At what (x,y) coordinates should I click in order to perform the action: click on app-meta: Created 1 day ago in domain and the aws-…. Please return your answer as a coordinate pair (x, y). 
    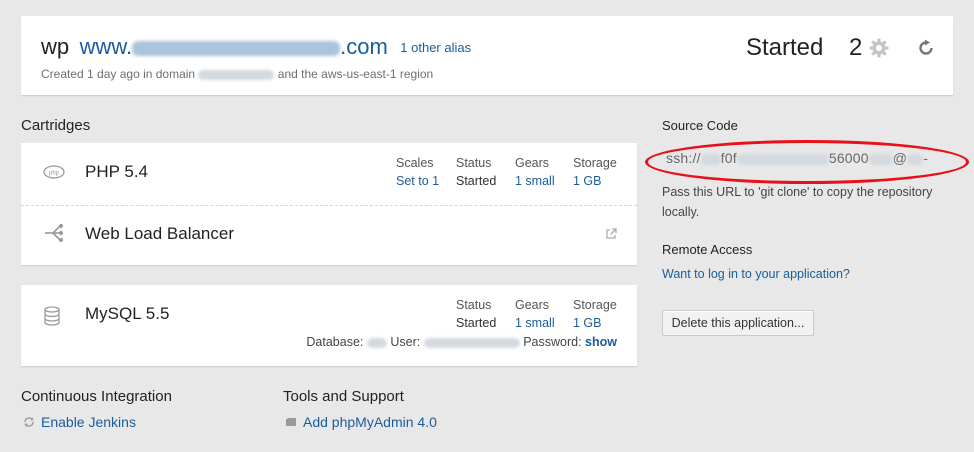
    Looking at the image, I should click on (237, 74).